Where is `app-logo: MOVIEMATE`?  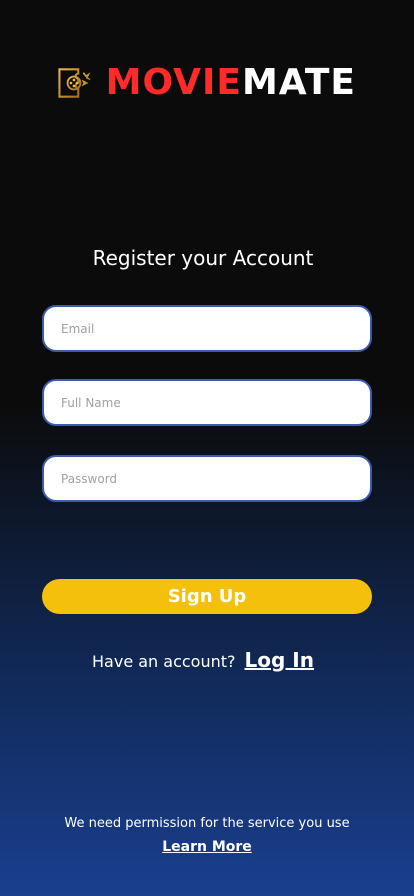 app-logo: MOVIEMATE is located at coordinates (206, 83).